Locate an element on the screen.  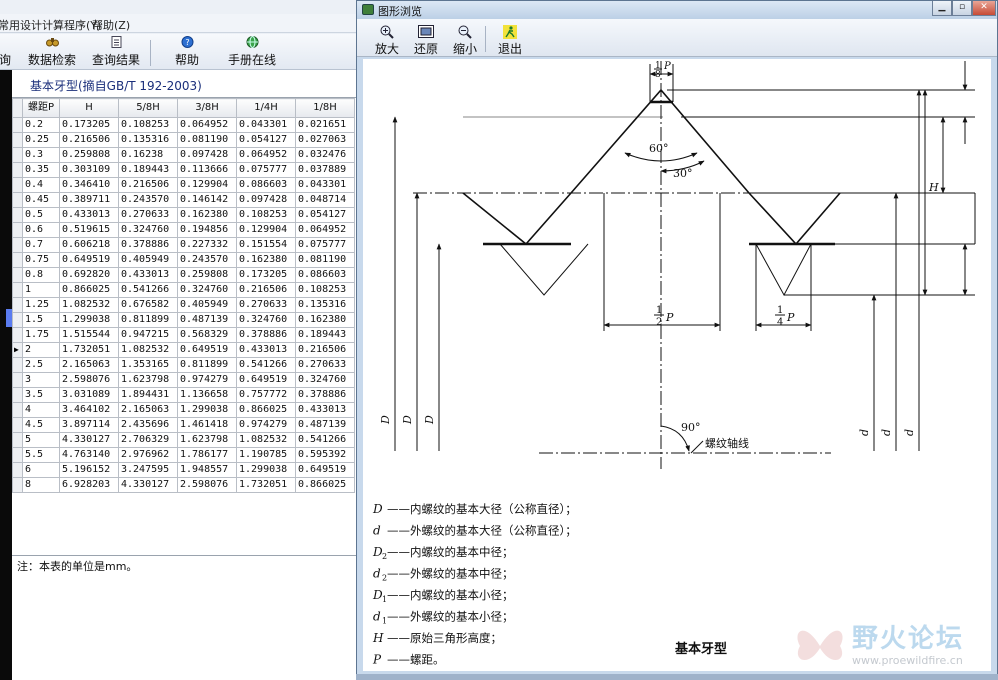
left-splitter-bar is located at coordinates (6, 375).